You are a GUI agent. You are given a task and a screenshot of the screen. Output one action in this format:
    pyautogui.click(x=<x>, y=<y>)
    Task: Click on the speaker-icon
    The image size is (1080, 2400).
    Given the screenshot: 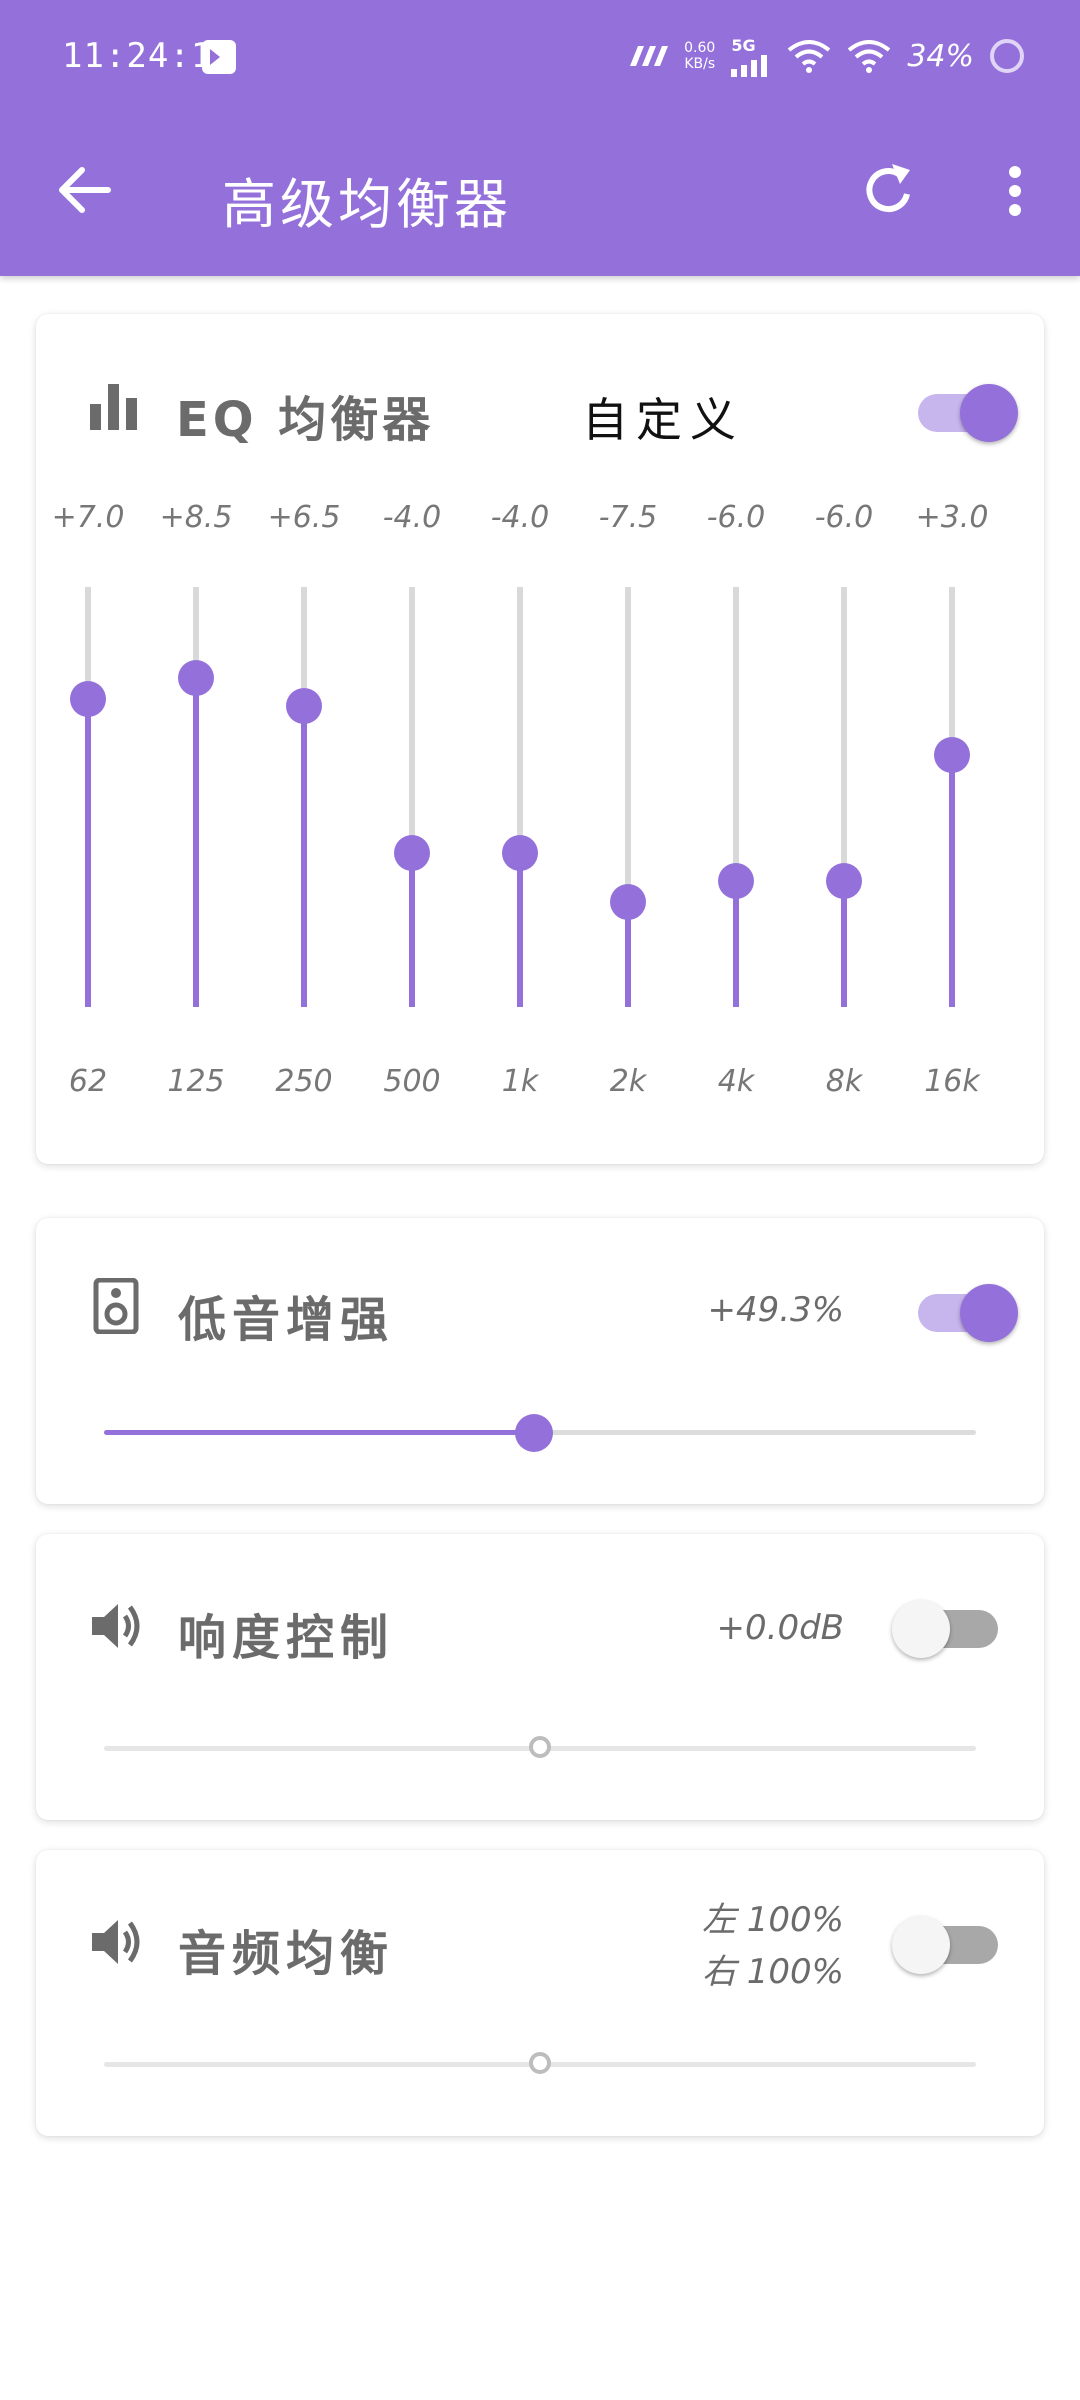 What is the action you would take?
    pyautogui.click(x=116, y=1306)
    